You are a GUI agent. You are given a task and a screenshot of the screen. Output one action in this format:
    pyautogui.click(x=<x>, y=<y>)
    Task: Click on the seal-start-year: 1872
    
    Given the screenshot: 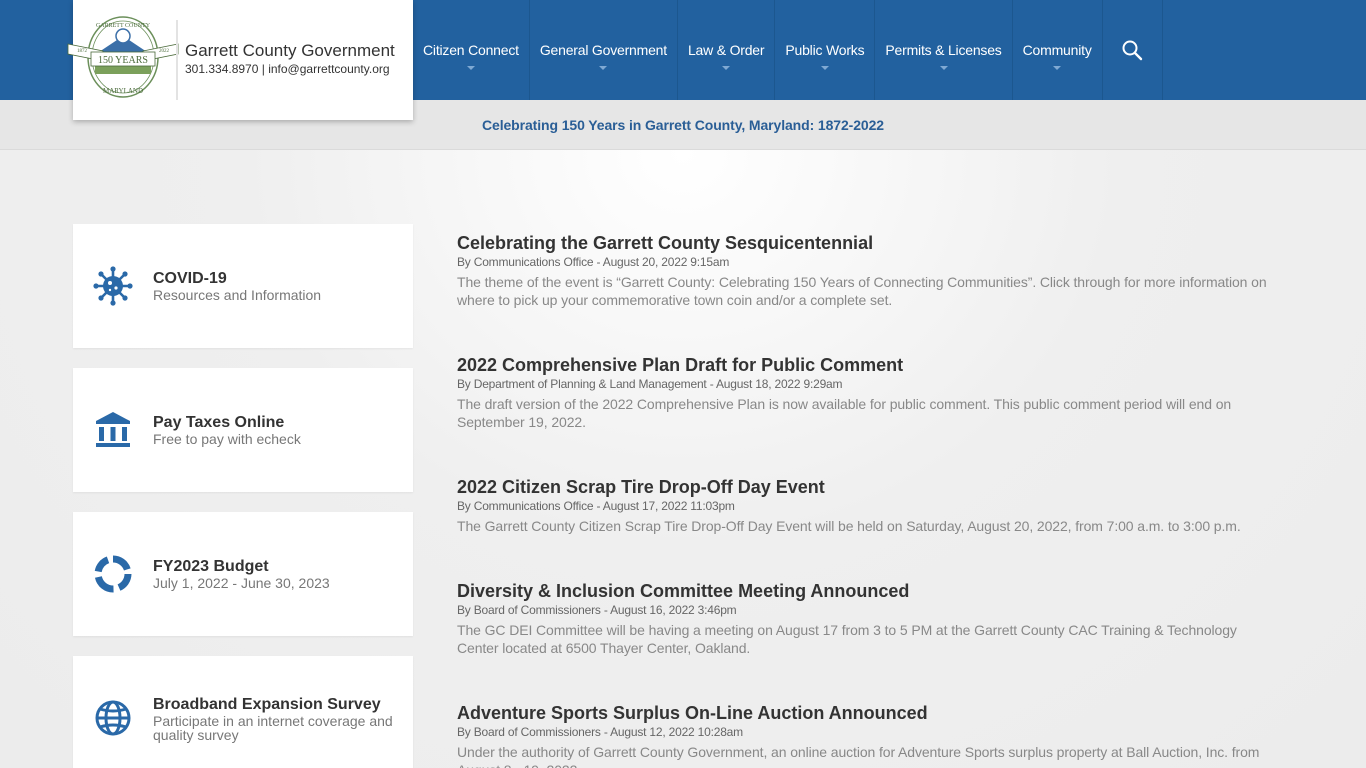 What is the action you would take?
    pyautogui.click(x=82, y=51)
    